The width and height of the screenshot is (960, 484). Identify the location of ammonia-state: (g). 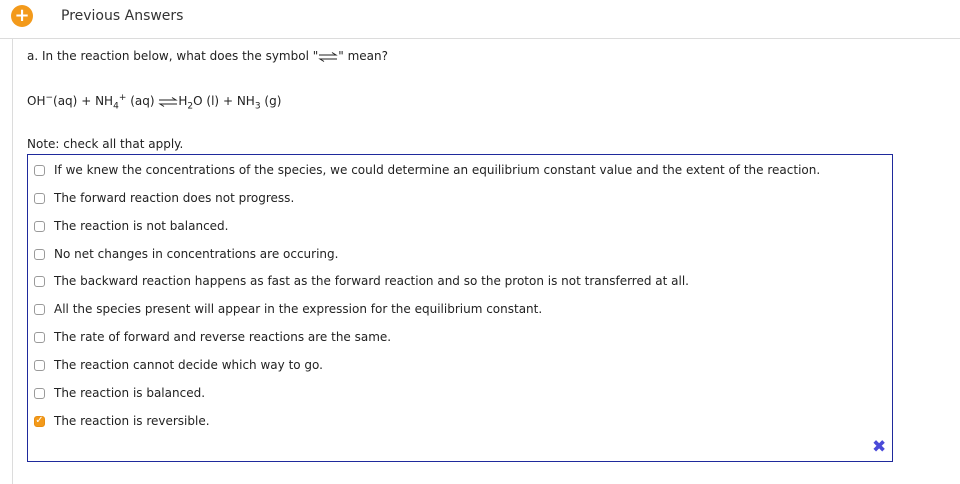
(273, 101).